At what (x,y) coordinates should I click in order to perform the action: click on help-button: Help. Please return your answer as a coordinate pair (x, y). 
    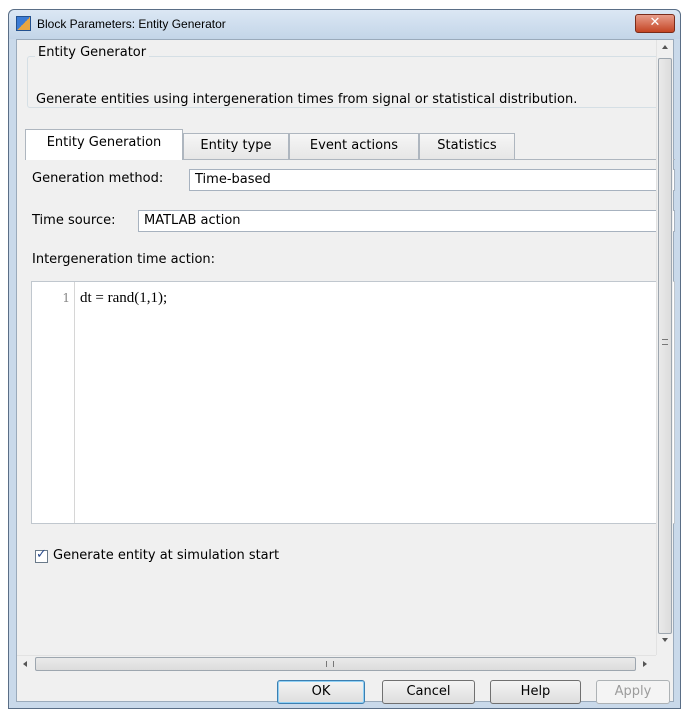
    Looking at the image, I should click on (535, 692).